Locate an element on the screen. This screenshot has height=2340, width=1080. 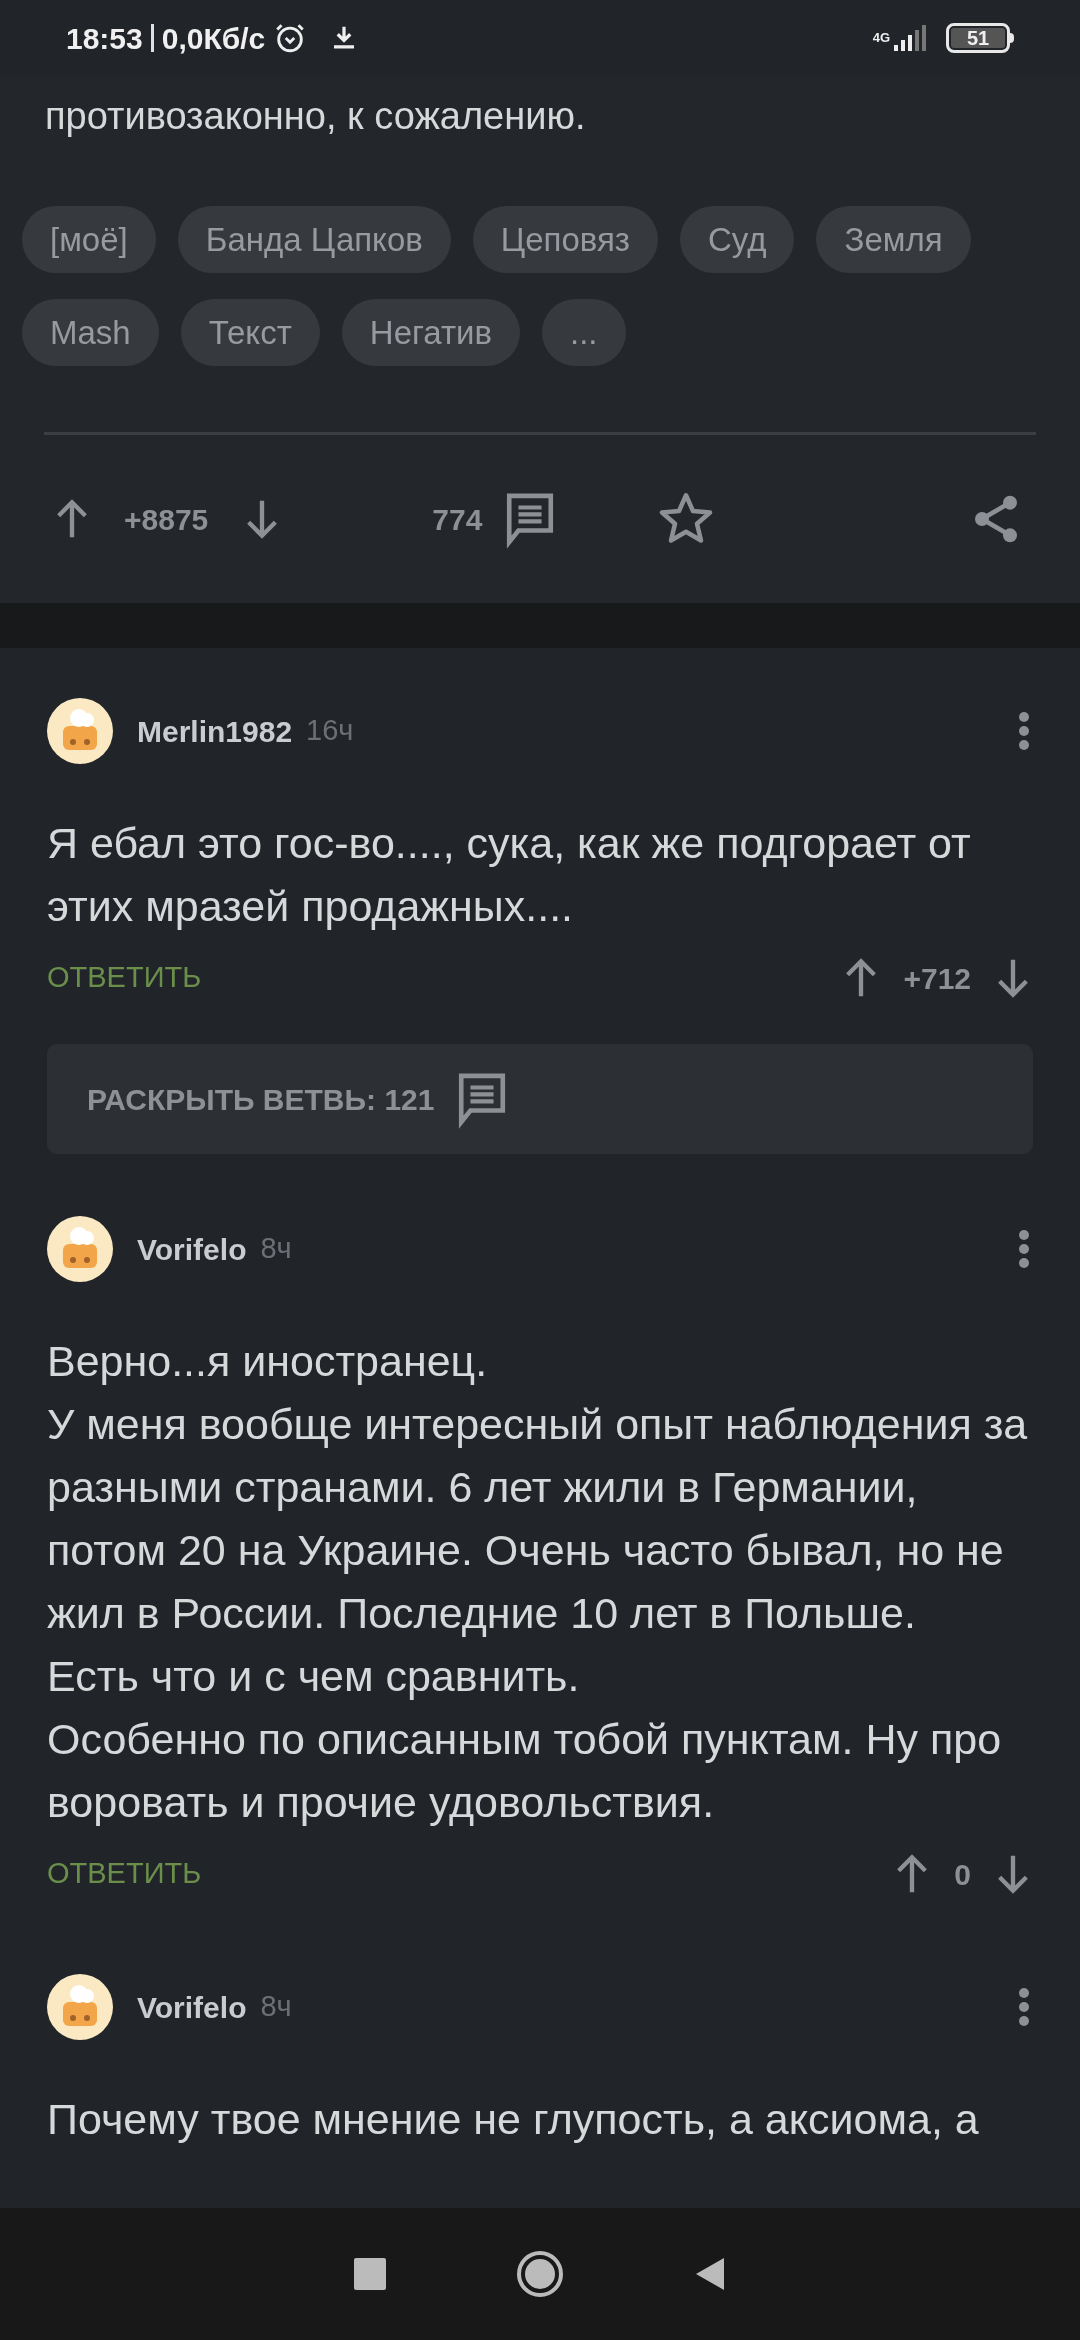
comment-rating: 0 is located at coordinates (962, 1874).